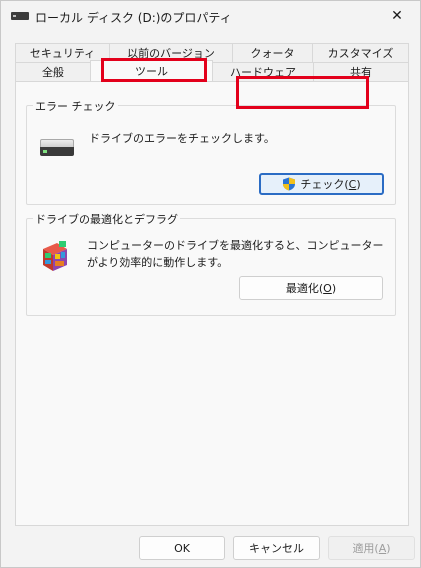 The height and width of the screenshot is (568, 421). I want to click on tab-quota: クォータ, so click(272, 52).